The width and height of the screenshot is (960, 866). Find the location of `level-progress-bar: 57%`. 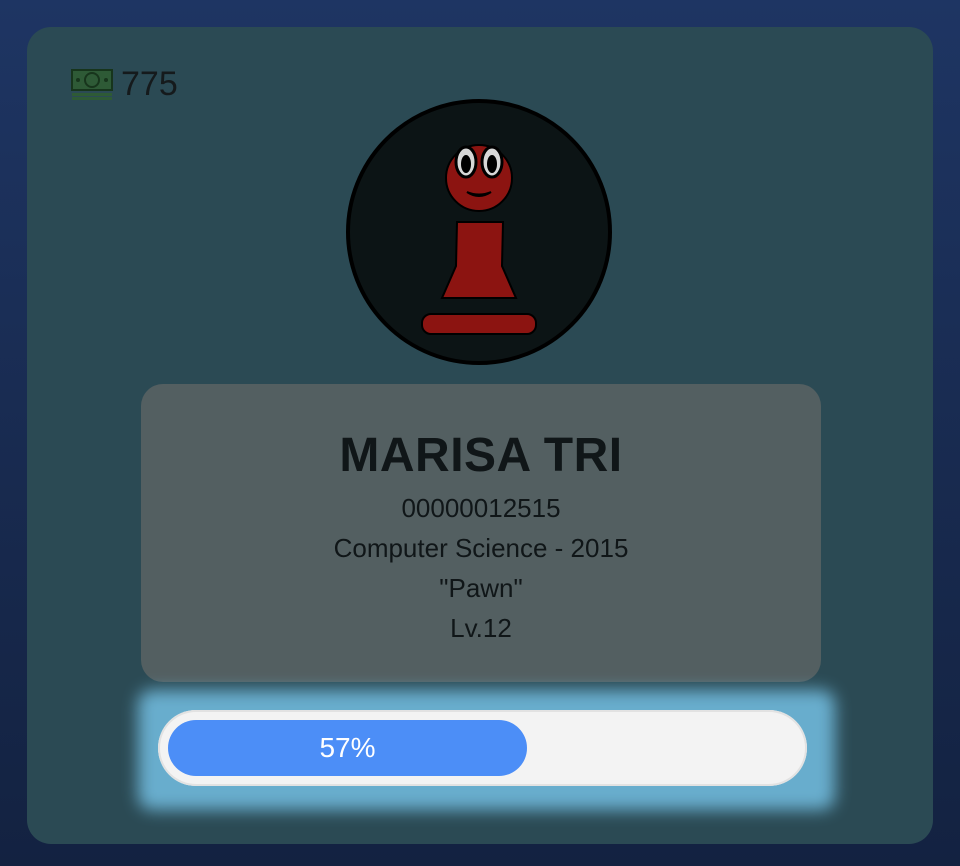

level-progress-bar: 57% is located at coordinates (482, 748).